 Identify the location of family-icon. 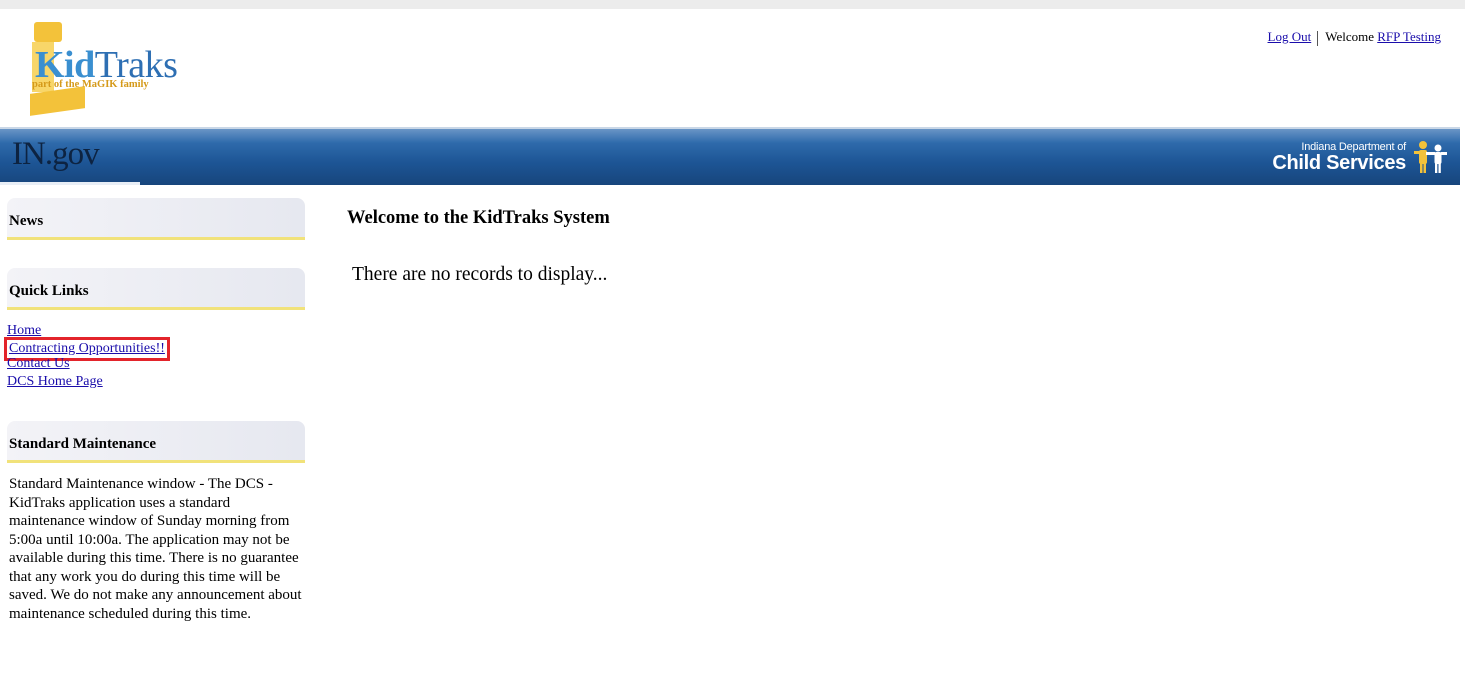
(1431, 157).